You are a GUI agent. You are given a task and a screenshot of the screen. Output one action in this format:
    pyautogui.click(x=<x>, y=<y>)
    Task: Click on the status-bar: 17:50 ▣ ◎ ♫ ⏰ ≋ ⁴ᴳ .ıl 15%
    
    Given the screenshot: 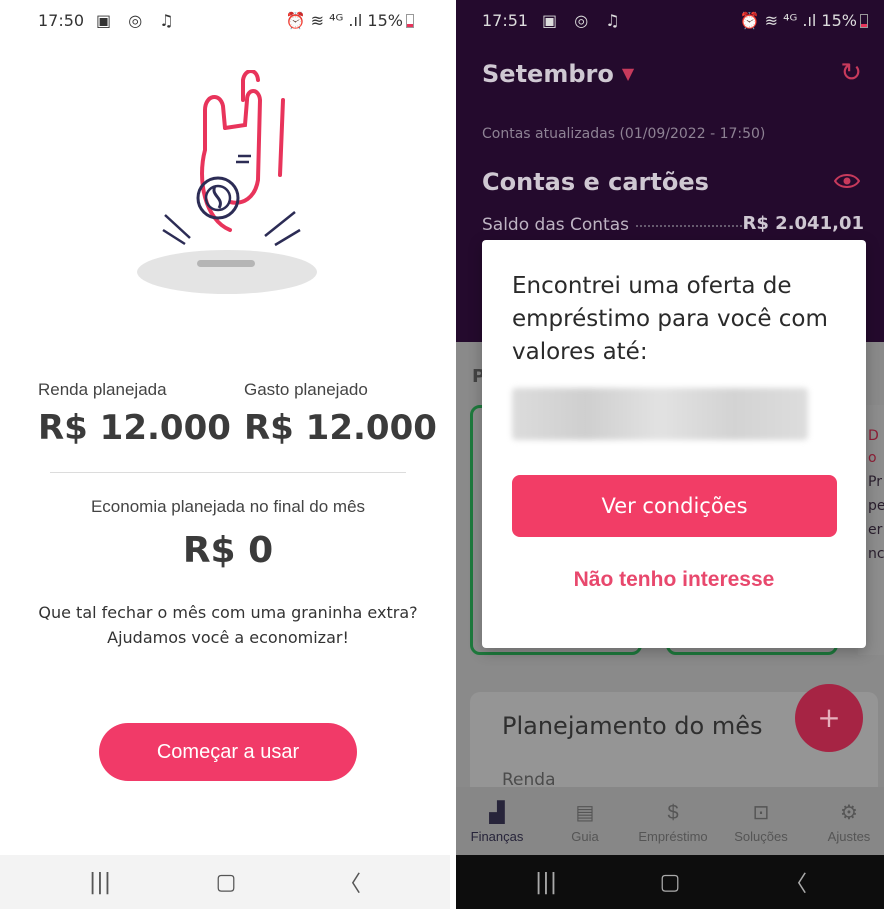 What is the action you would take?
    pyautogui.click(x=225, y=21)
    